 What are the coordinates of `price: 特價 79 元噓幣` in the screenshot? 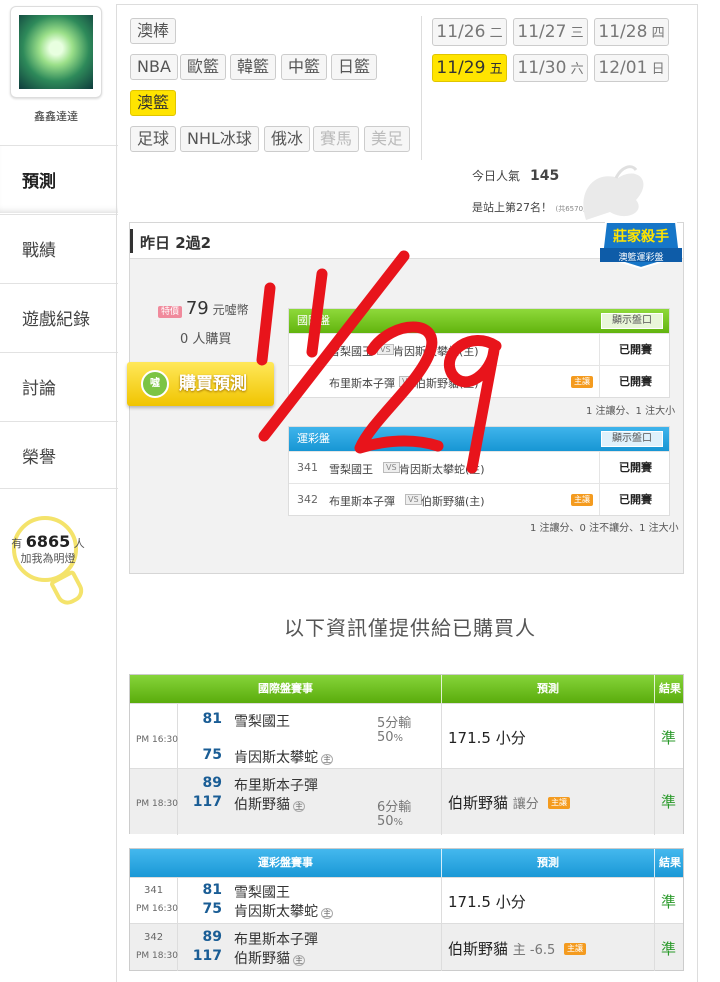 It's located at (203, 308).